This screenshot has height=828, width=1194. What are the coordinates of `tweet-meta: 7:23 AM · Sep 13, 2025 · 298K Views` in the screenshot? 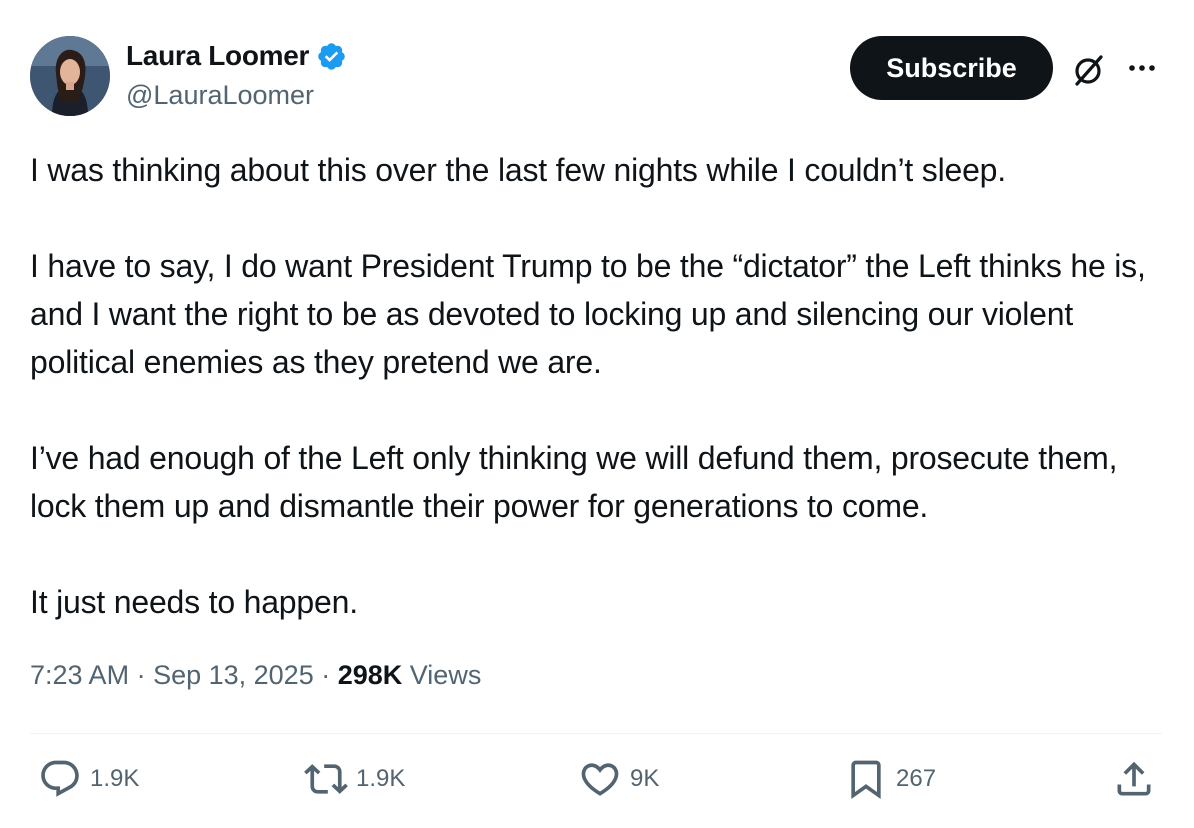 It's located at (255, 675).